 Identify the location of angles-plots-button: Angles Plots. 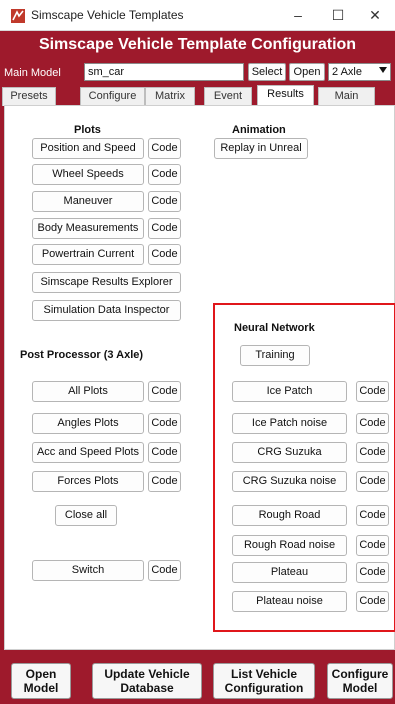
(88, 423).